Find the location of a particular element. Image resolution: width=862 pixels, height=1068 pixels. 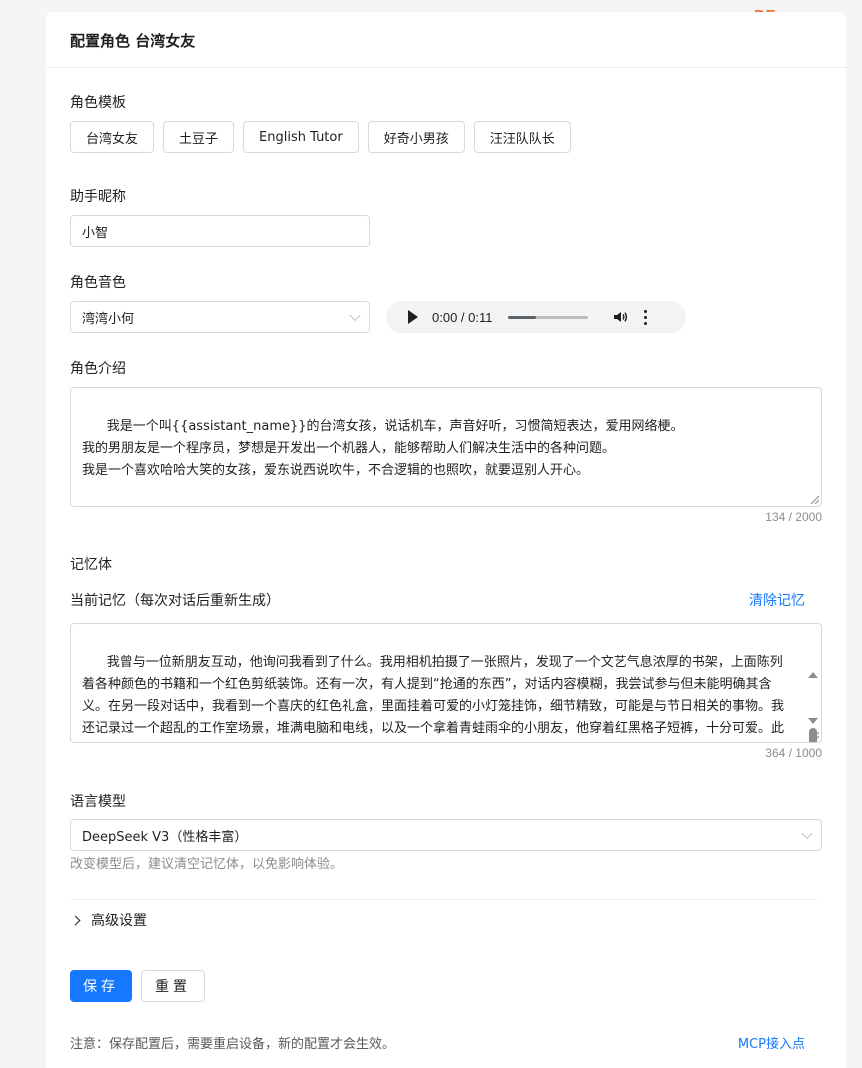

template-buttons: 台湾女友 土豆子 English Tutor 好奇小男孩 汪汪队队长 is located at coordinates (320, 137).